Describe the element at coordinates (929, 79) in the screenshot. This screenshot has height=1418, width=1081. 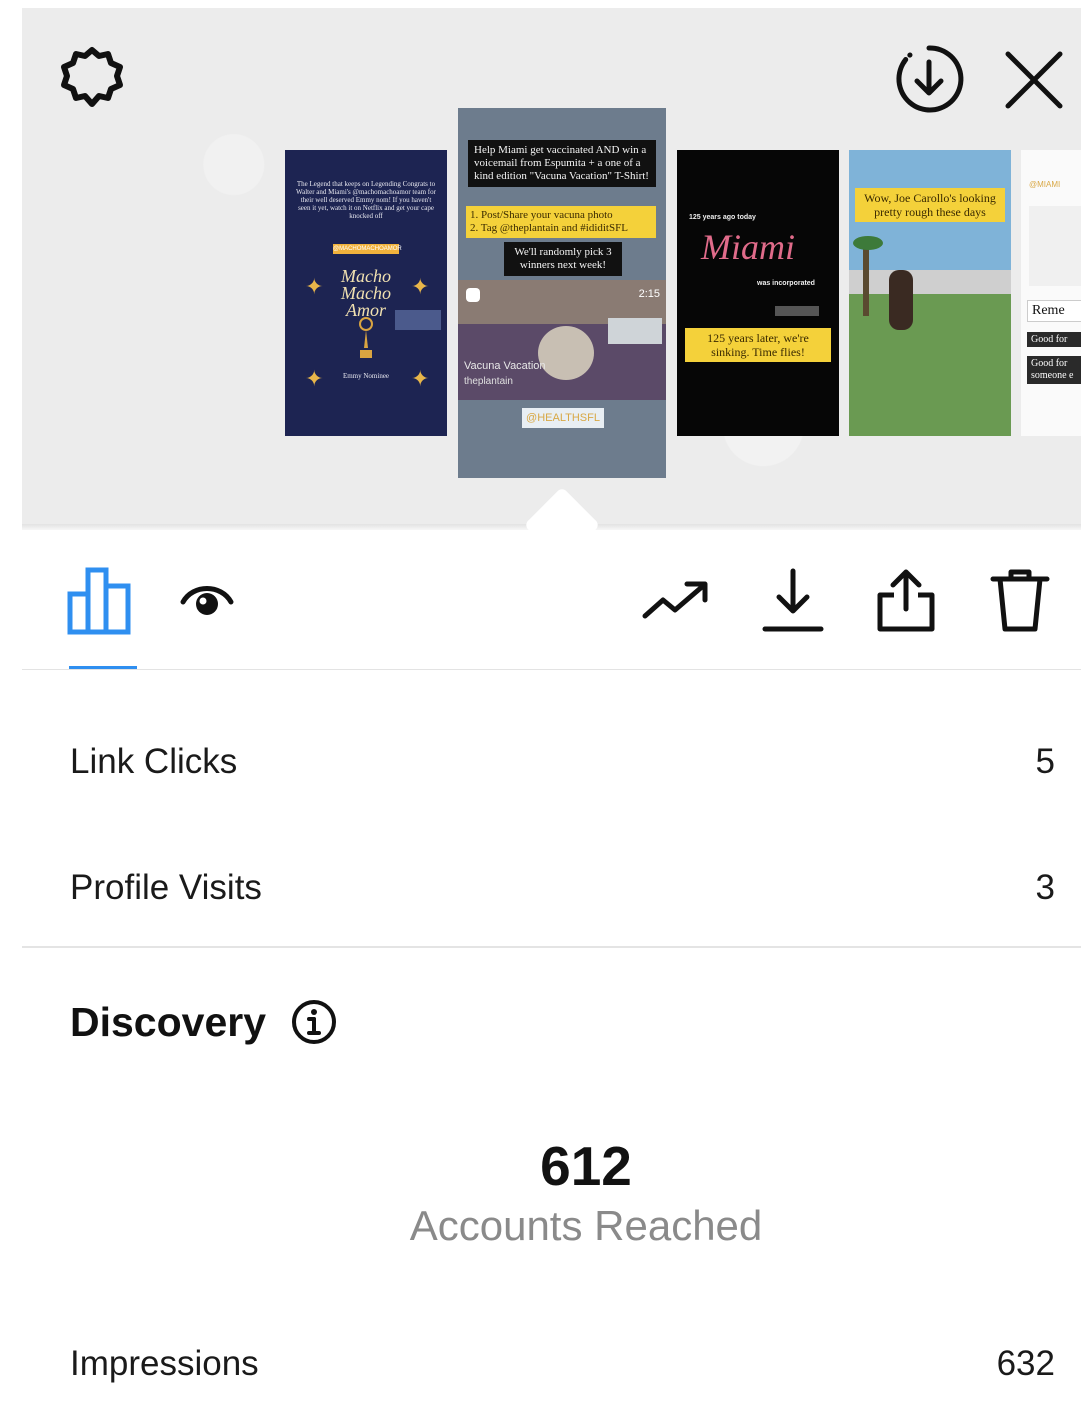
I see `download-circle-icon` at that location.